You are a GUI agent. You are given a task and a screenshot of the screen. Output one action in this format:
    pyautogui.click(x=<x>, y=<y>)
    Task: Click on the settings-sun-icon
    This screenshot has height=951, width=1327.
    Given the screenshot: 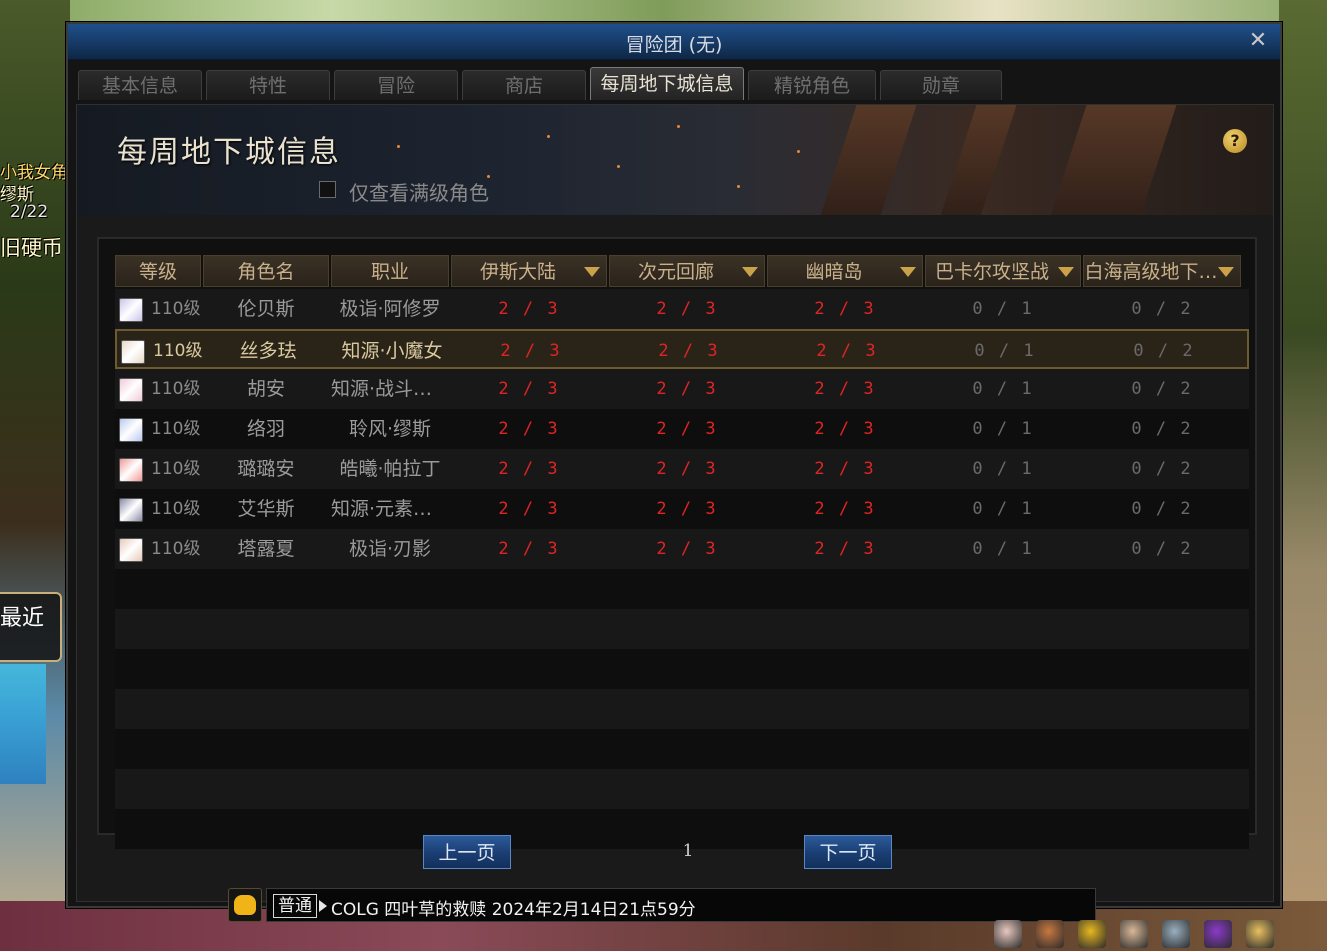 What is the action you would take?
    pyautogui.click(x=1260, y=934)
    